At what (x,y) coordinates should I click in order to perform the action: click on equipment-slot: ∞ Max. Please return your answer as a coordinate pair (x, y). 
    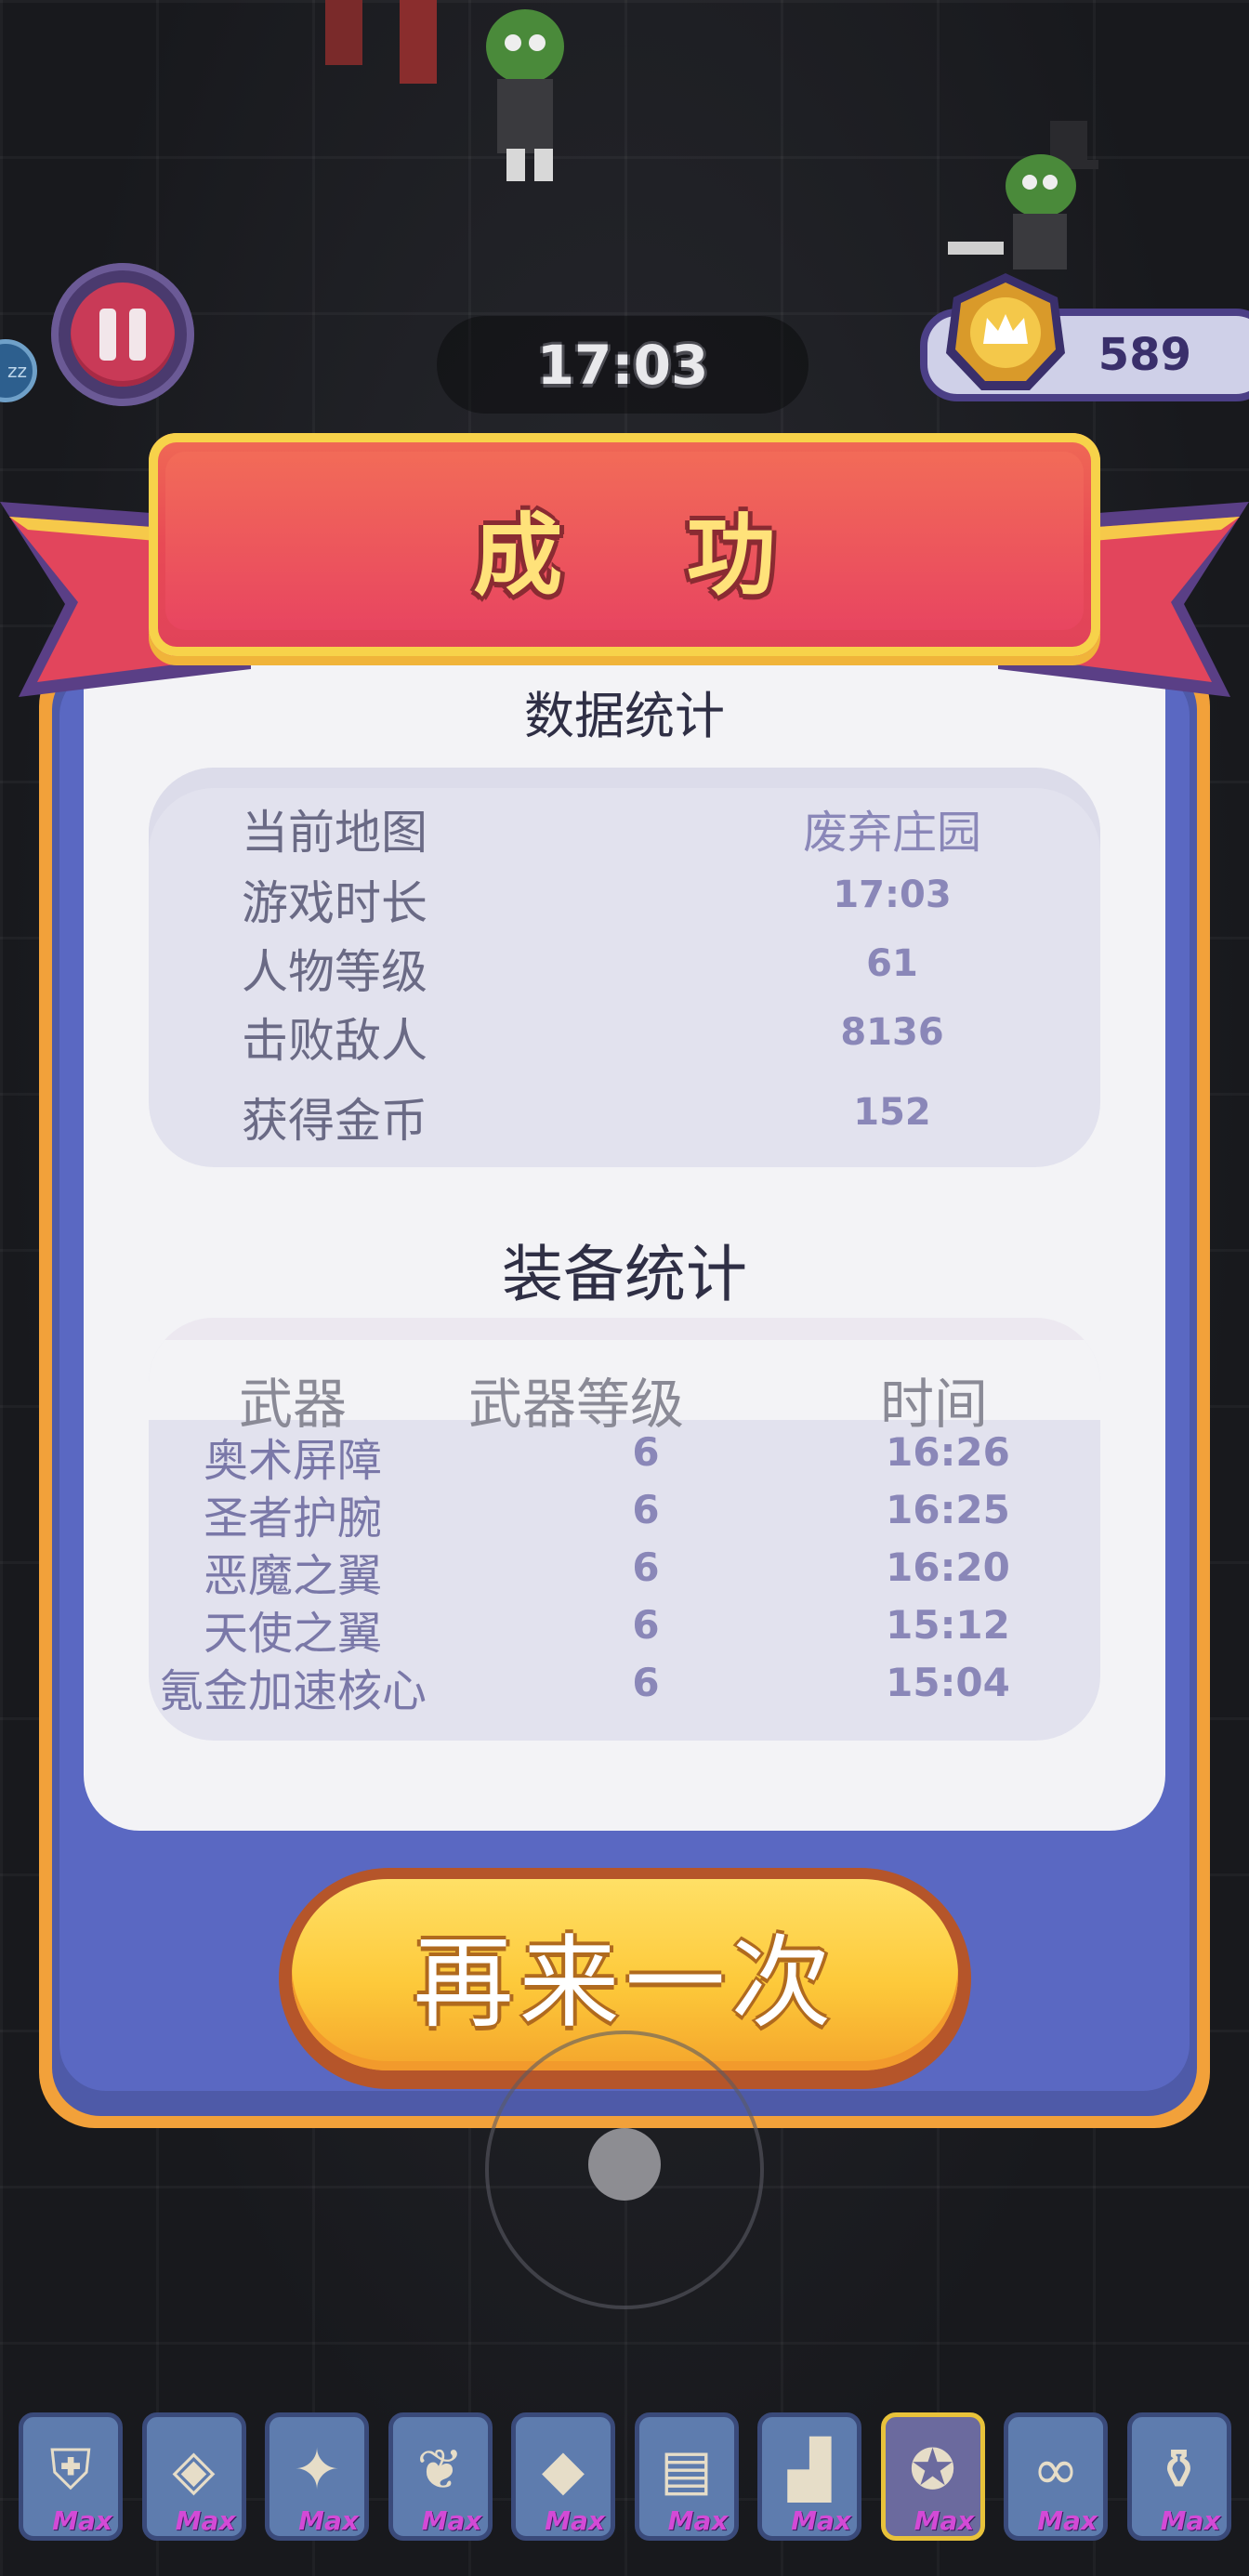
    Looking at the image, I should click on (1056, 2476).